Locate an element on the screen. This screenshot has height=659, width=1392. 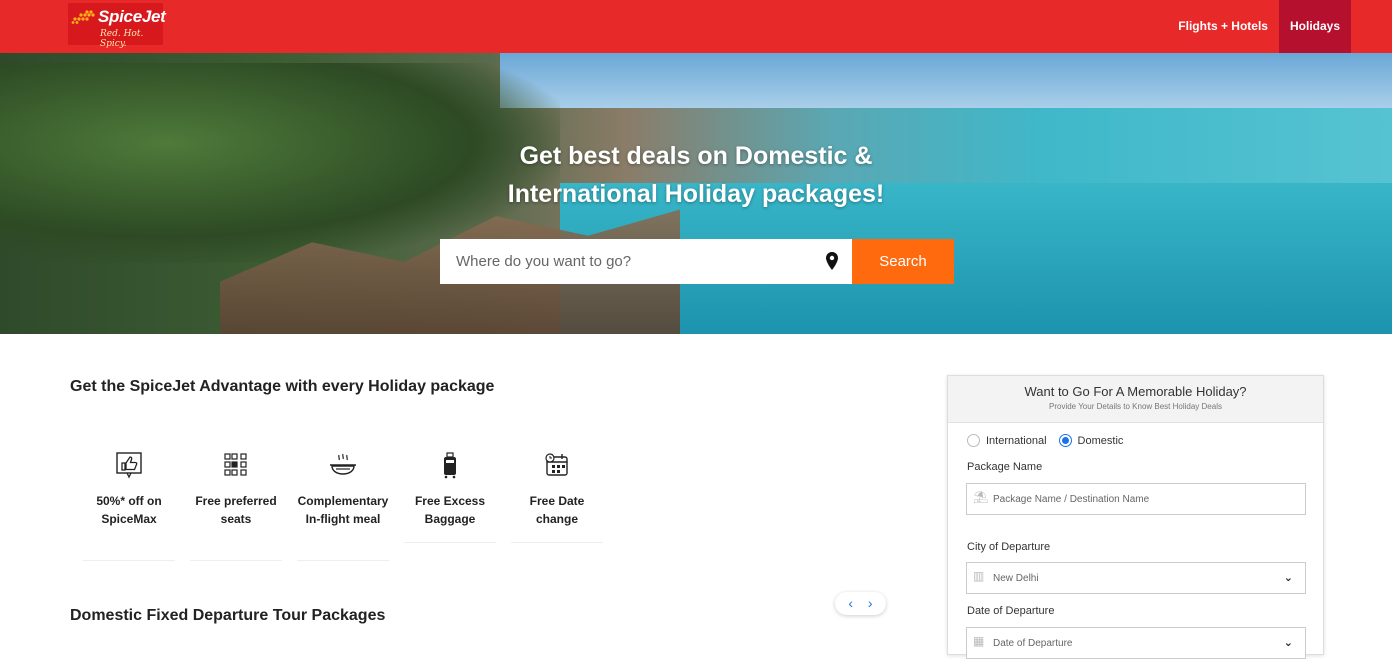
map-pin-icon is located at coordinates (832, 261).